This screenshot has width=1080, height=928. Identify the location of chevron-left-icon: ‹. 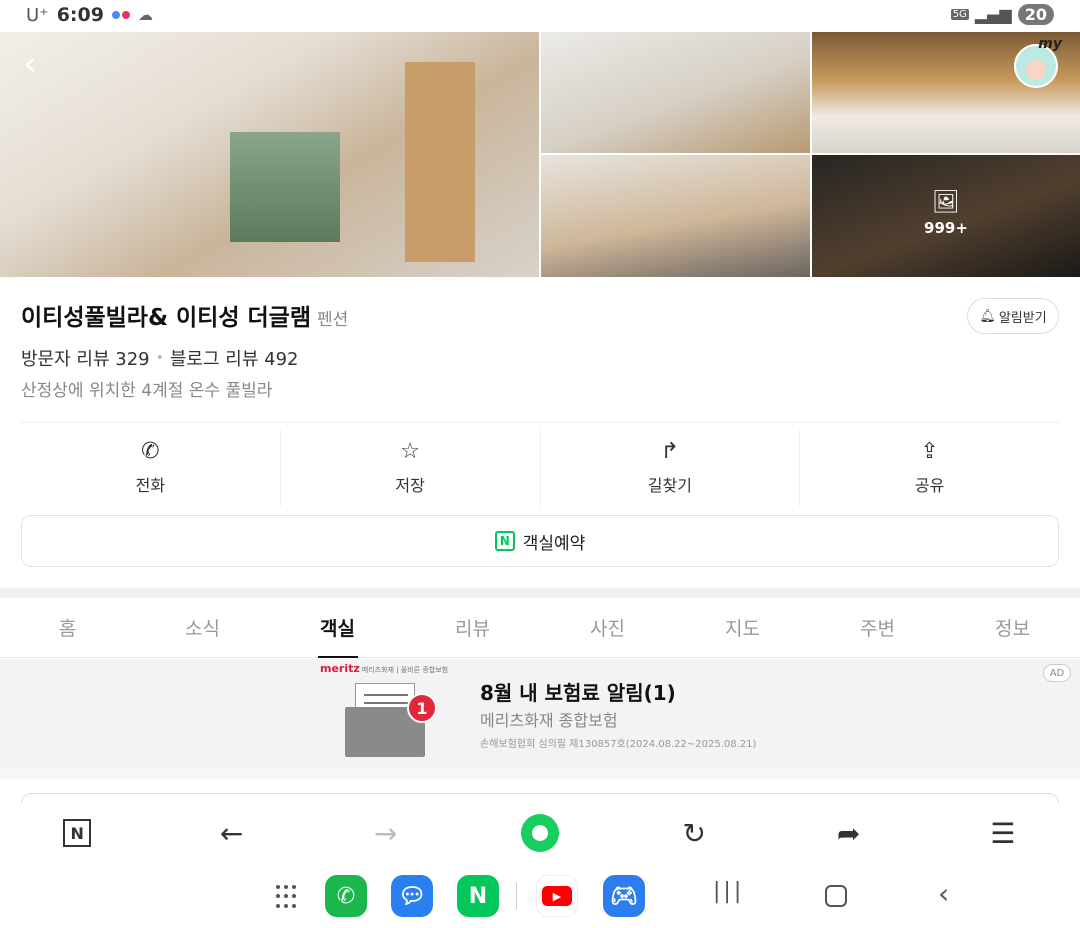
(30, 64).